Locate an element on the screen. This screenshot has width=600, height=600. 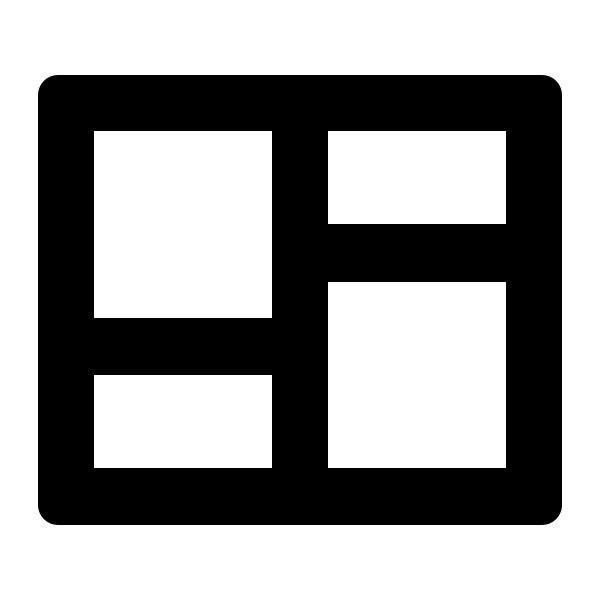
pane-bottom-right is located at coordinates (417, 375).